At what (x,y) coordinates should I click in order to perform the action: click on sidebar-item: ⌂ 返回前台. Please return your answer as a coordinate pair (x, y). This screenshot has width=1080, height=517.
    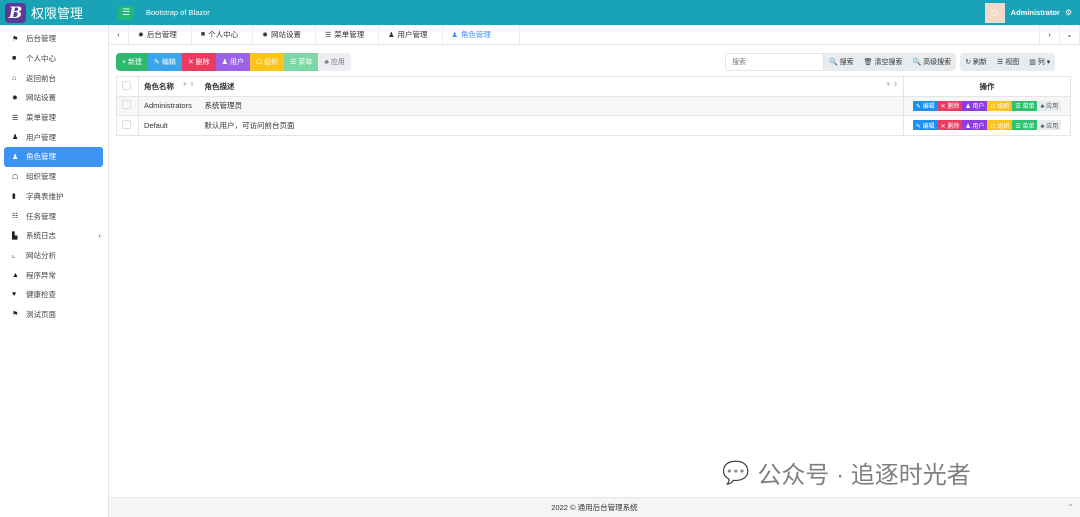
    Looking at the image, I should click on (53, 78).